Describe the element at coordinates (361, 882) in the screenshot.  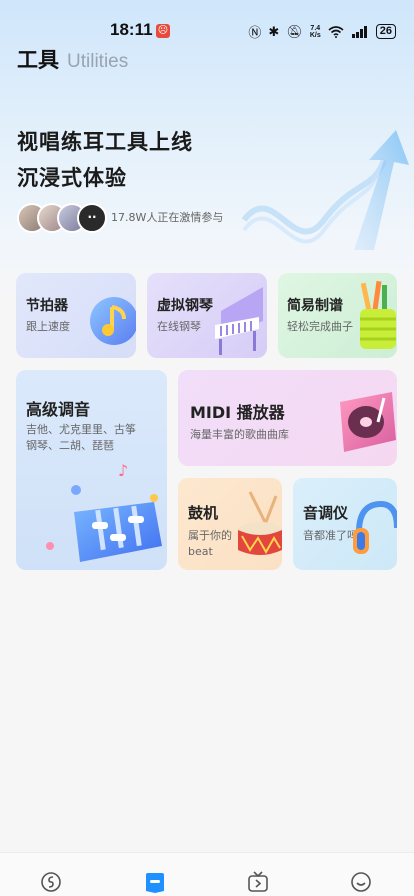
I see `profile-icon` at that location.